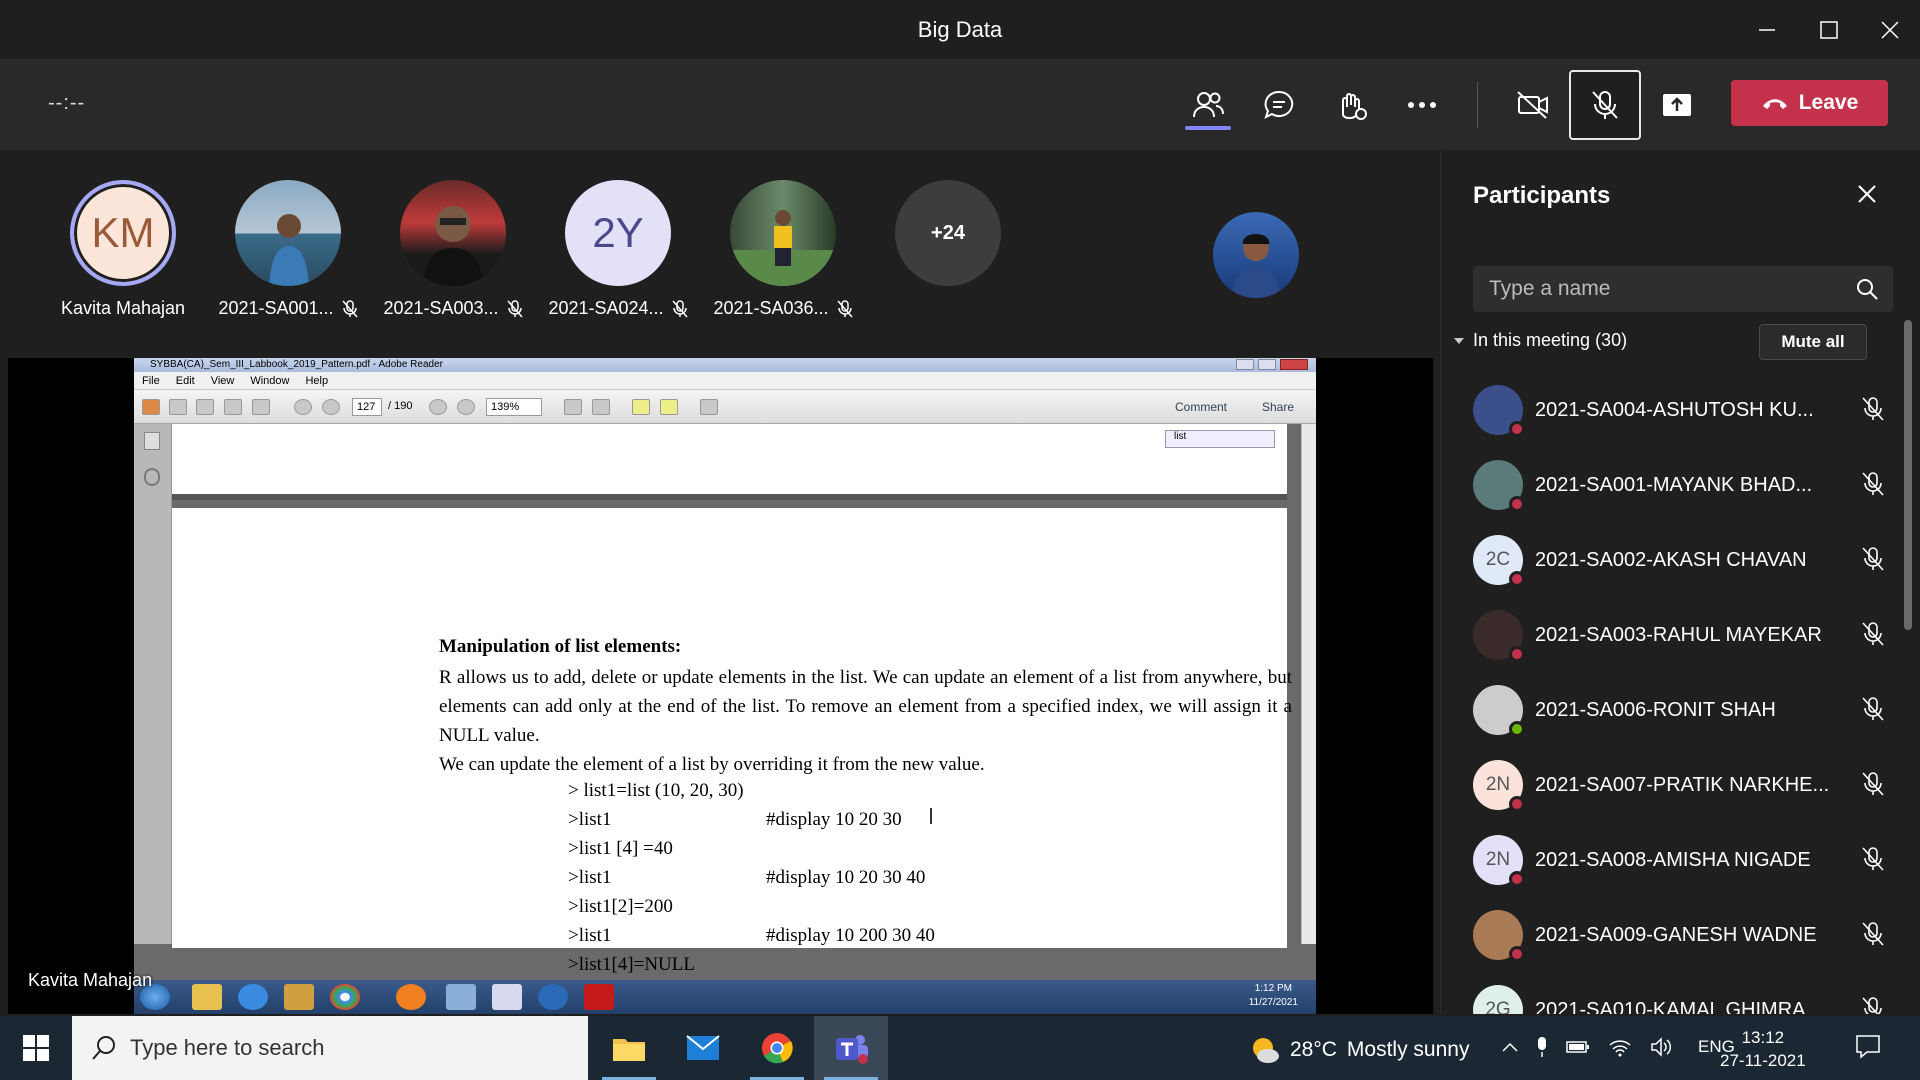 The height and width of the screenshot is (1080, 1920). What do you see at coordinates (1908, 475) in the screenshot?
I see `participant-list-scrollbar` at bounding box center [1908, 475].